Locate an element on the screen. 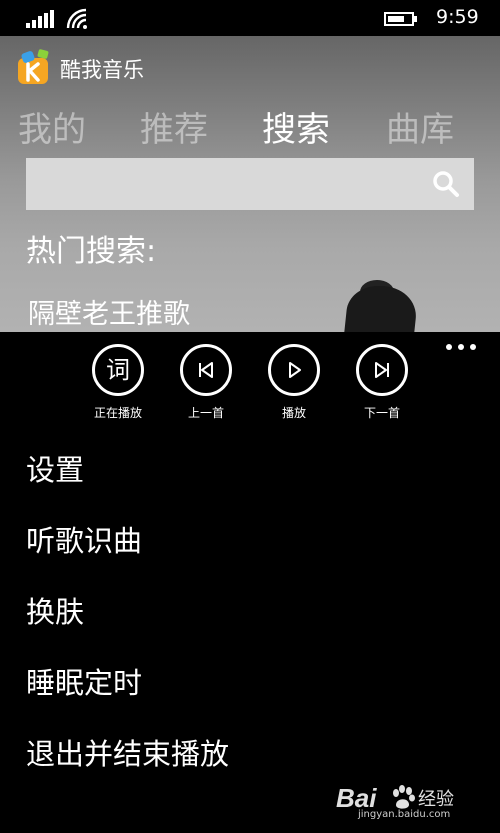 The image size is (500, 833). background-photo-rock is located at coordinates (381, 309).